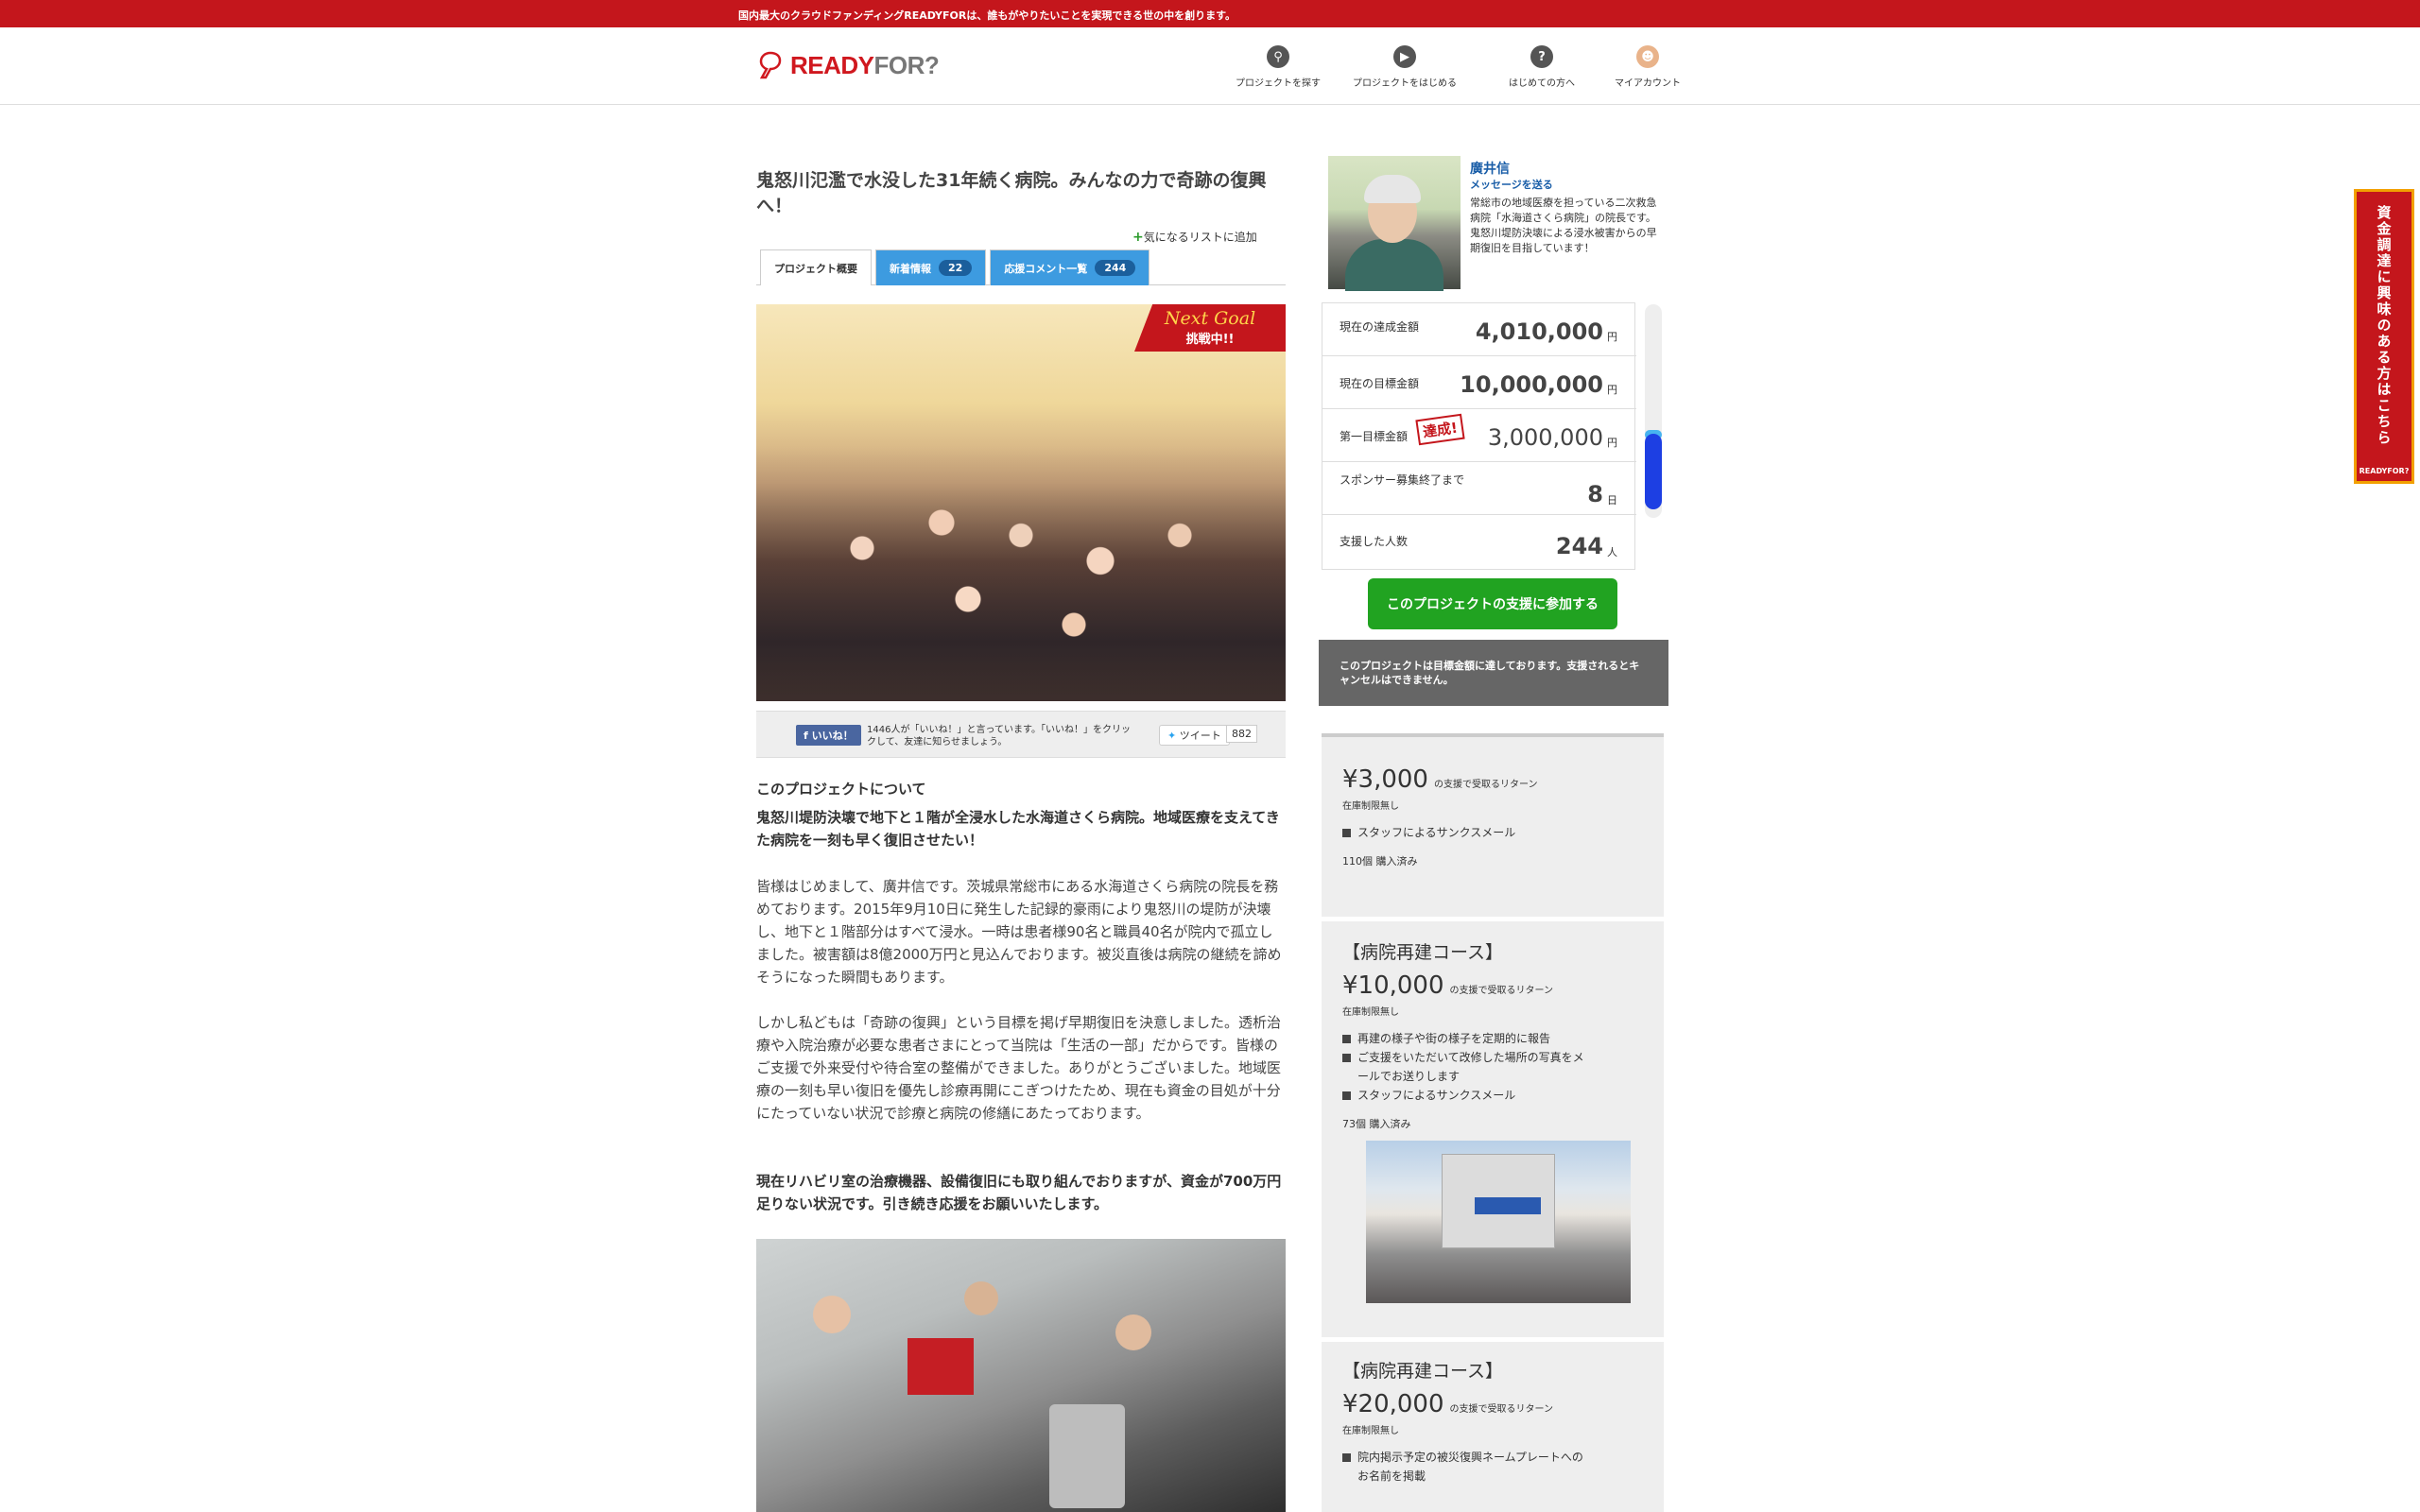 This screenshot has height=1512, width=2420. I want to click on photo-red-jacket, so click(941, 1366).